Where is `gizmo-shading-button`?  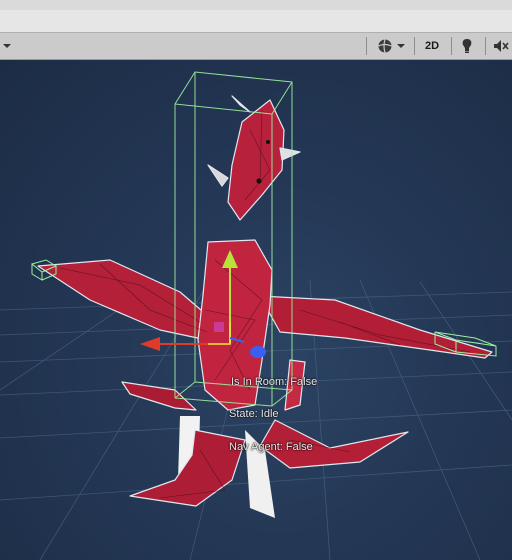
gizmo-shading-button is located at coordinates (391, 46).